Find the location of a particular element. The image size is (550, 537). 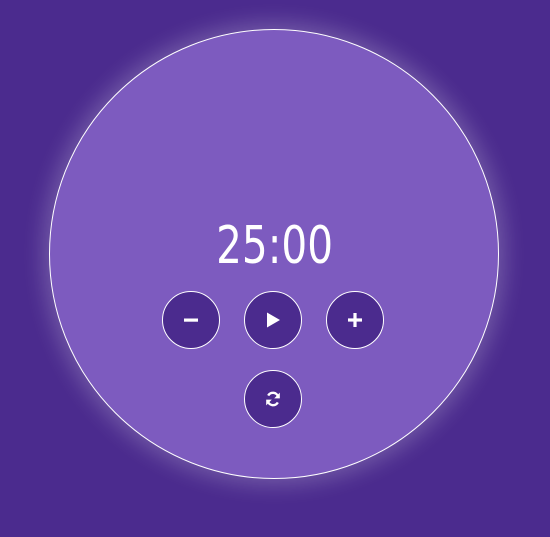

refresh-icon is located at coordinates (273, 399).